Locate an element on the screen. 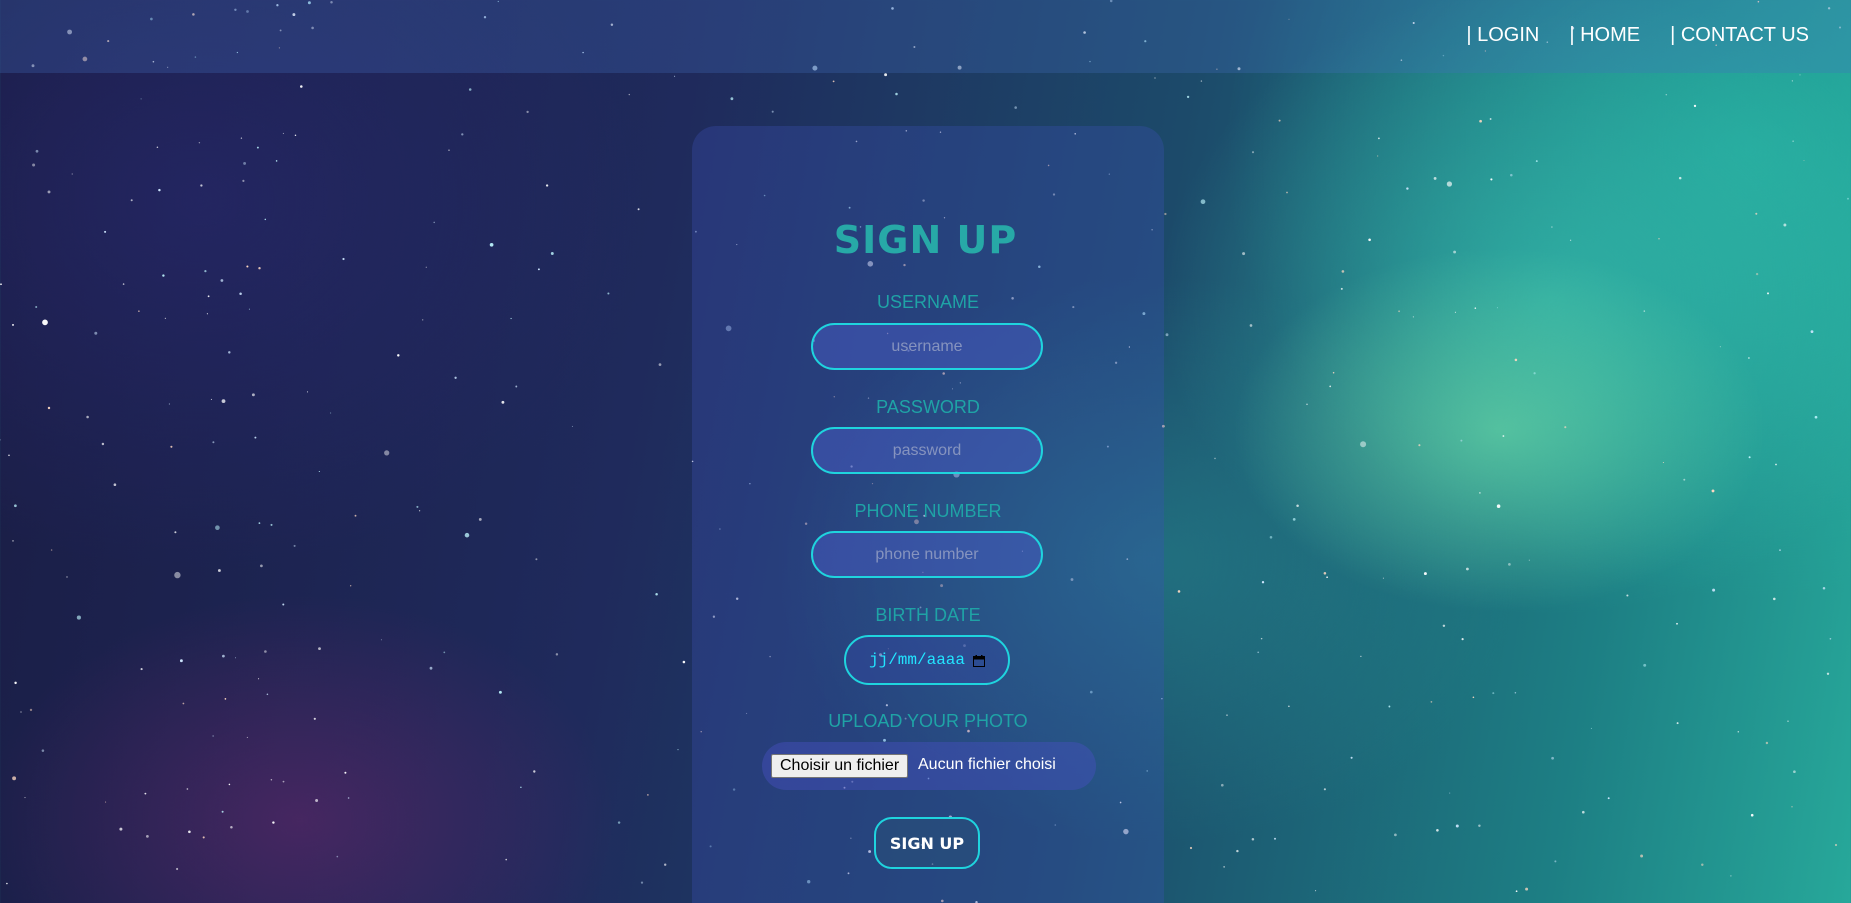 The image size is (1851, 903). nav-link-contact-us: | CONTACT US is located at coordinates (1739, 35).